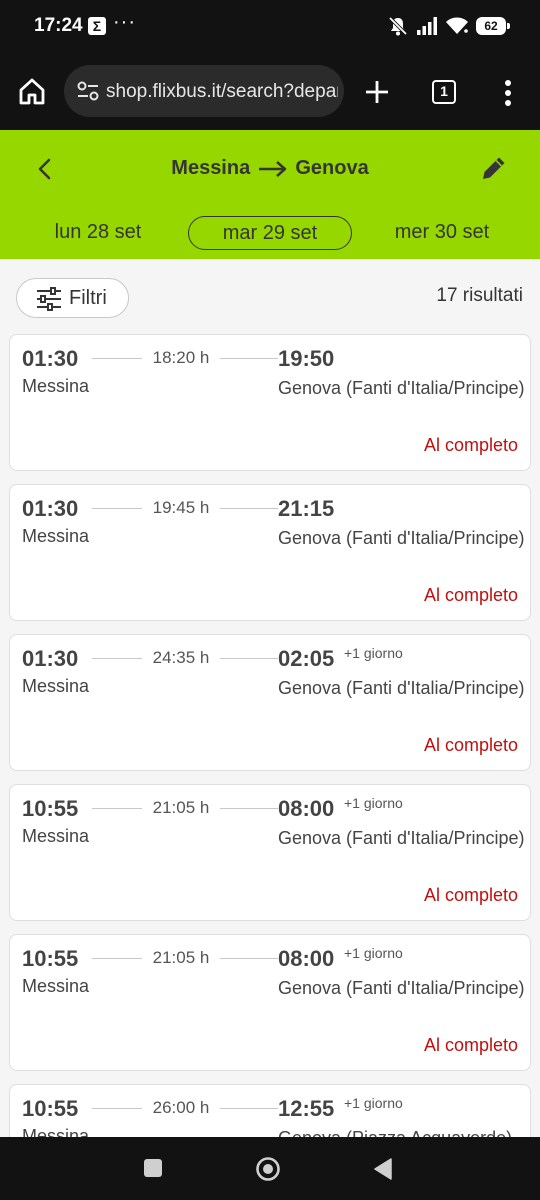 This screenshot has height=1200, width=540. I want to click on date-tab-previous: lun 28 set, so click(98, 233).